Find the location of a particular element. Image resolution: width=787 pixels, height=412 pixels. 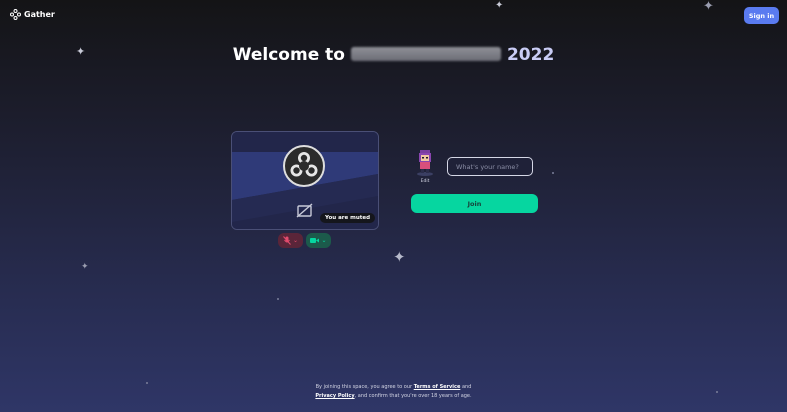

terms-of-service-link: Terms of Service is located at coordinates (437, 387).